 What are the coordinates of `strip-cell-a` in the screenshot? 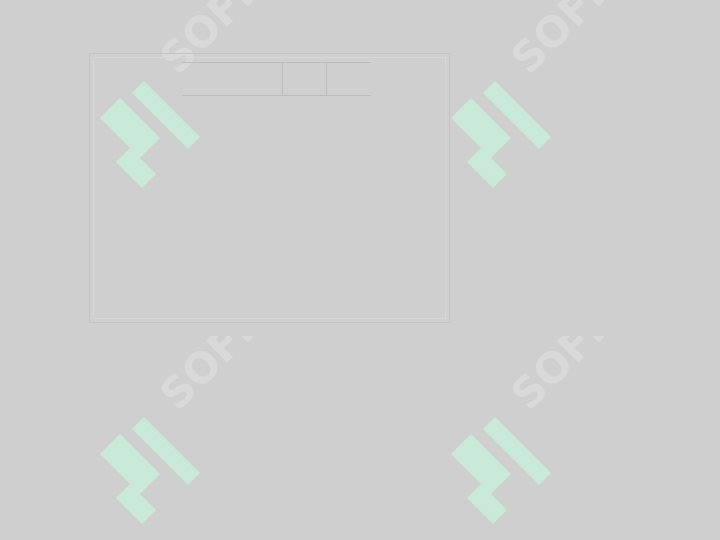 It's located at (304, 79).